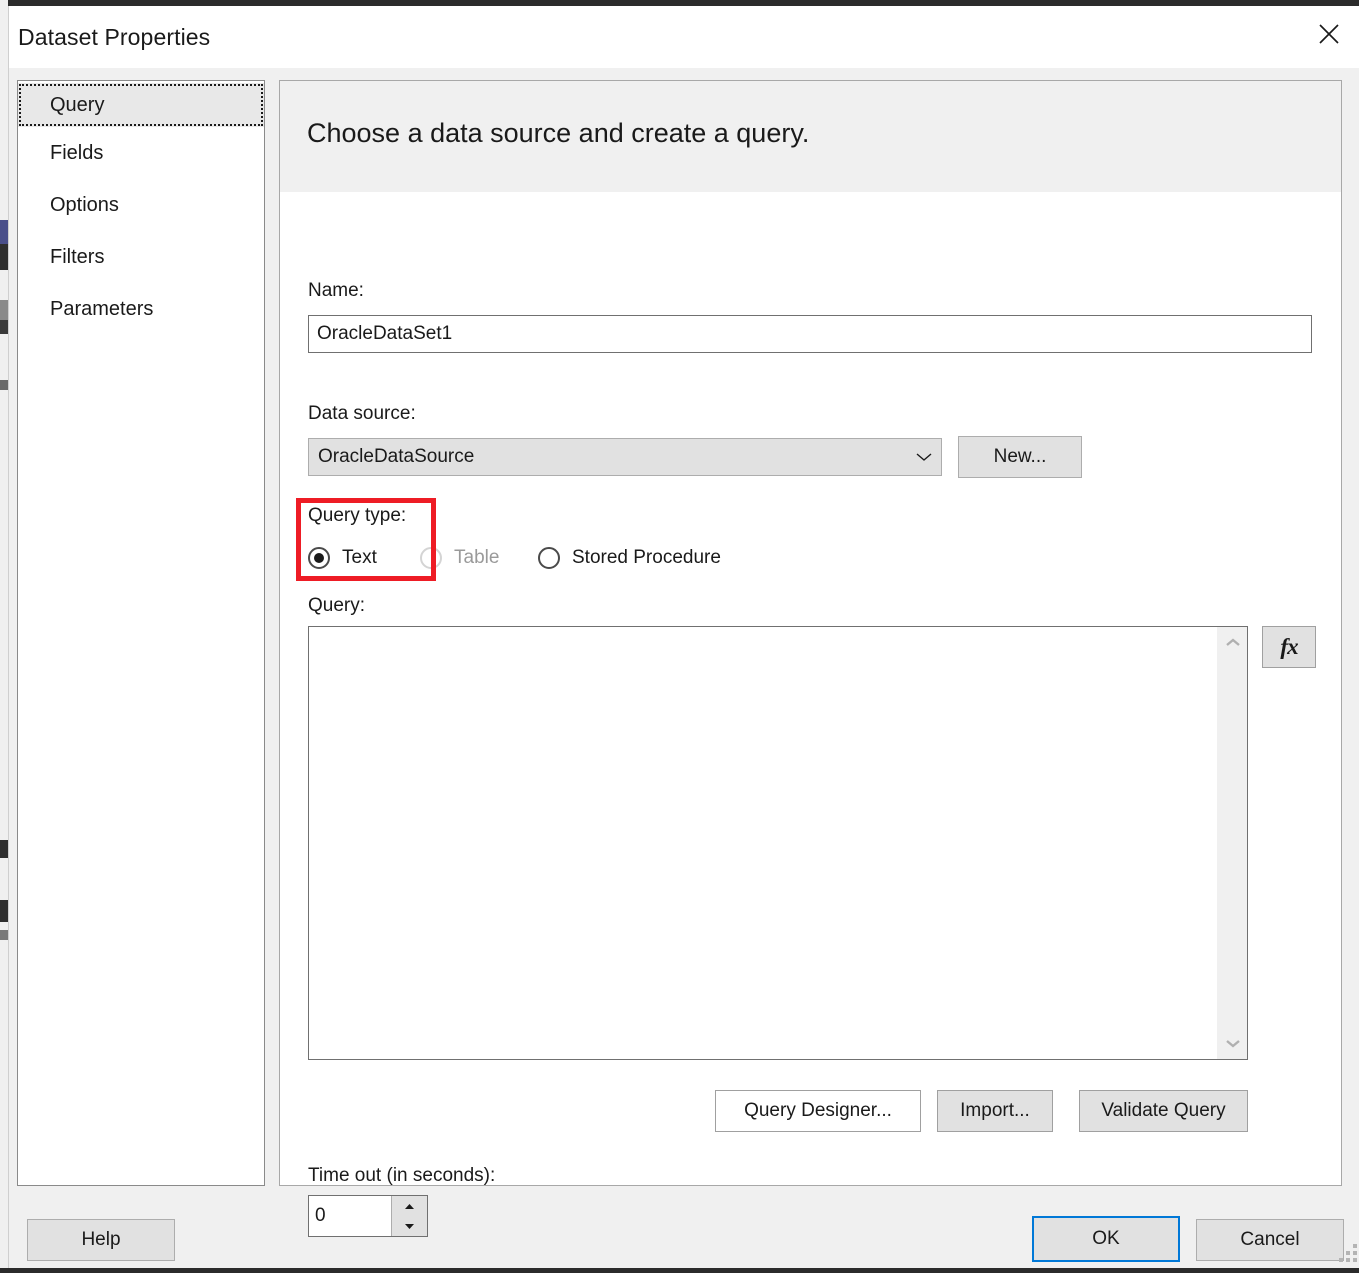 The image size is (1359, 1273). Describe the element at coordinates (141, 153) in the screenshot. I see `sidebar-item-fields: Fields` at that location.